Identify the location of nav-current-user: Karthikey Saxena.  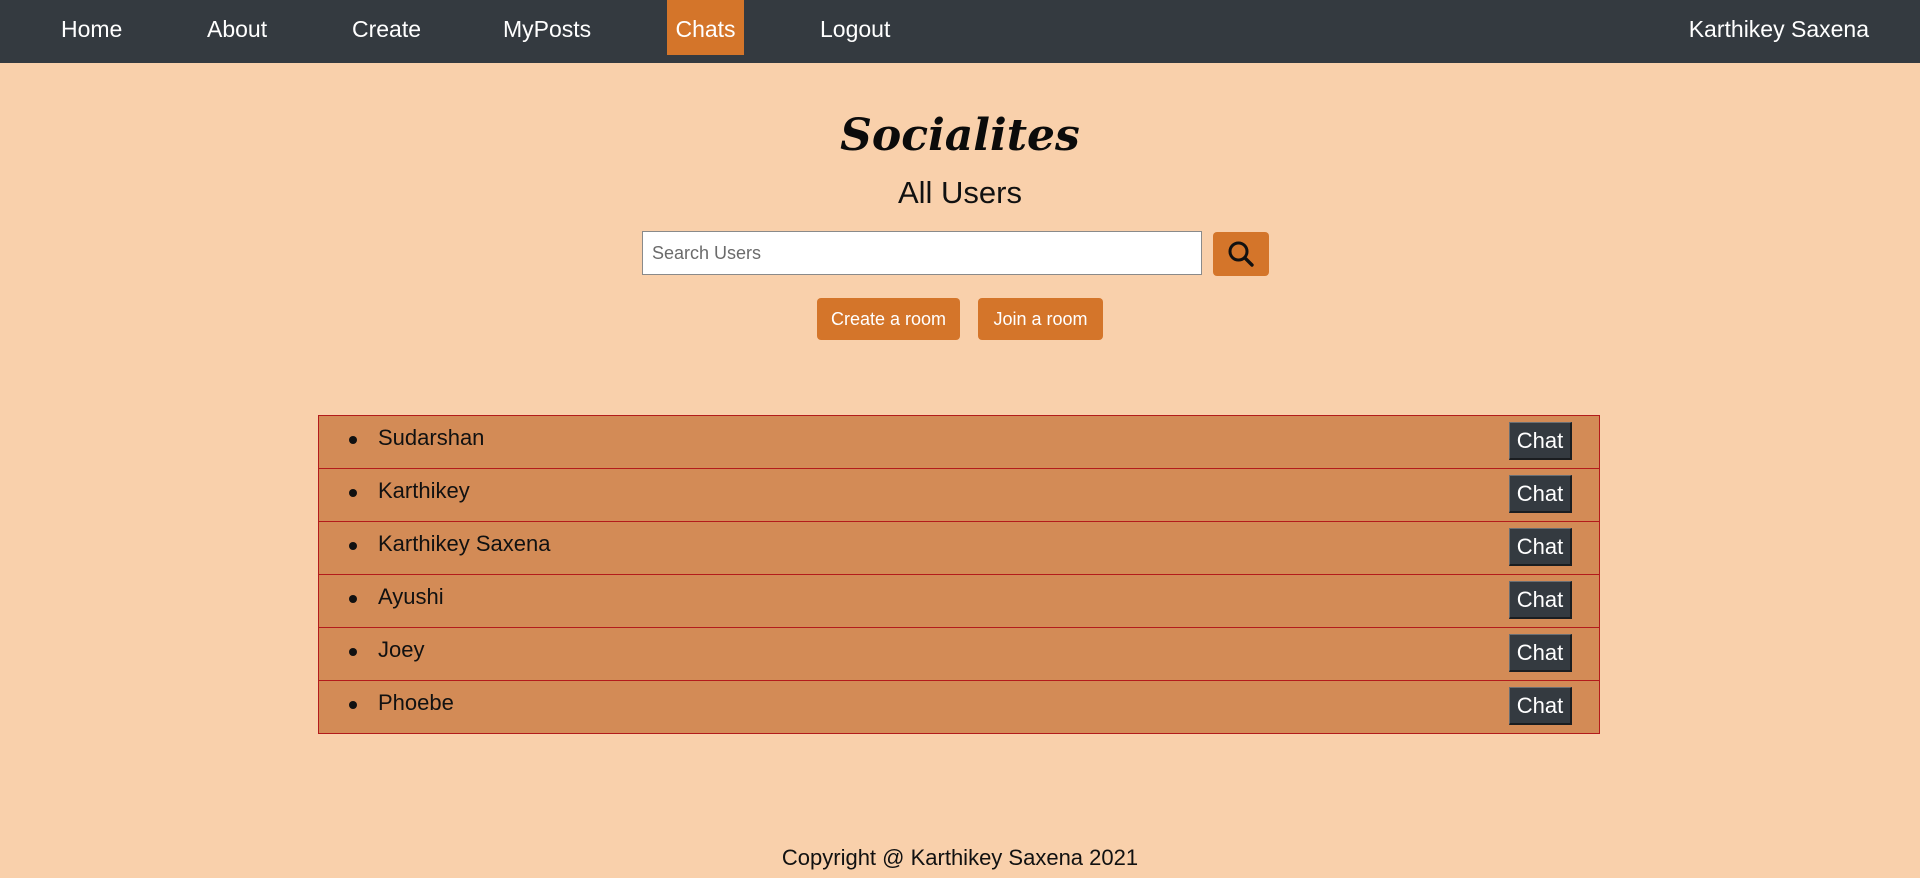
(1779, 27).